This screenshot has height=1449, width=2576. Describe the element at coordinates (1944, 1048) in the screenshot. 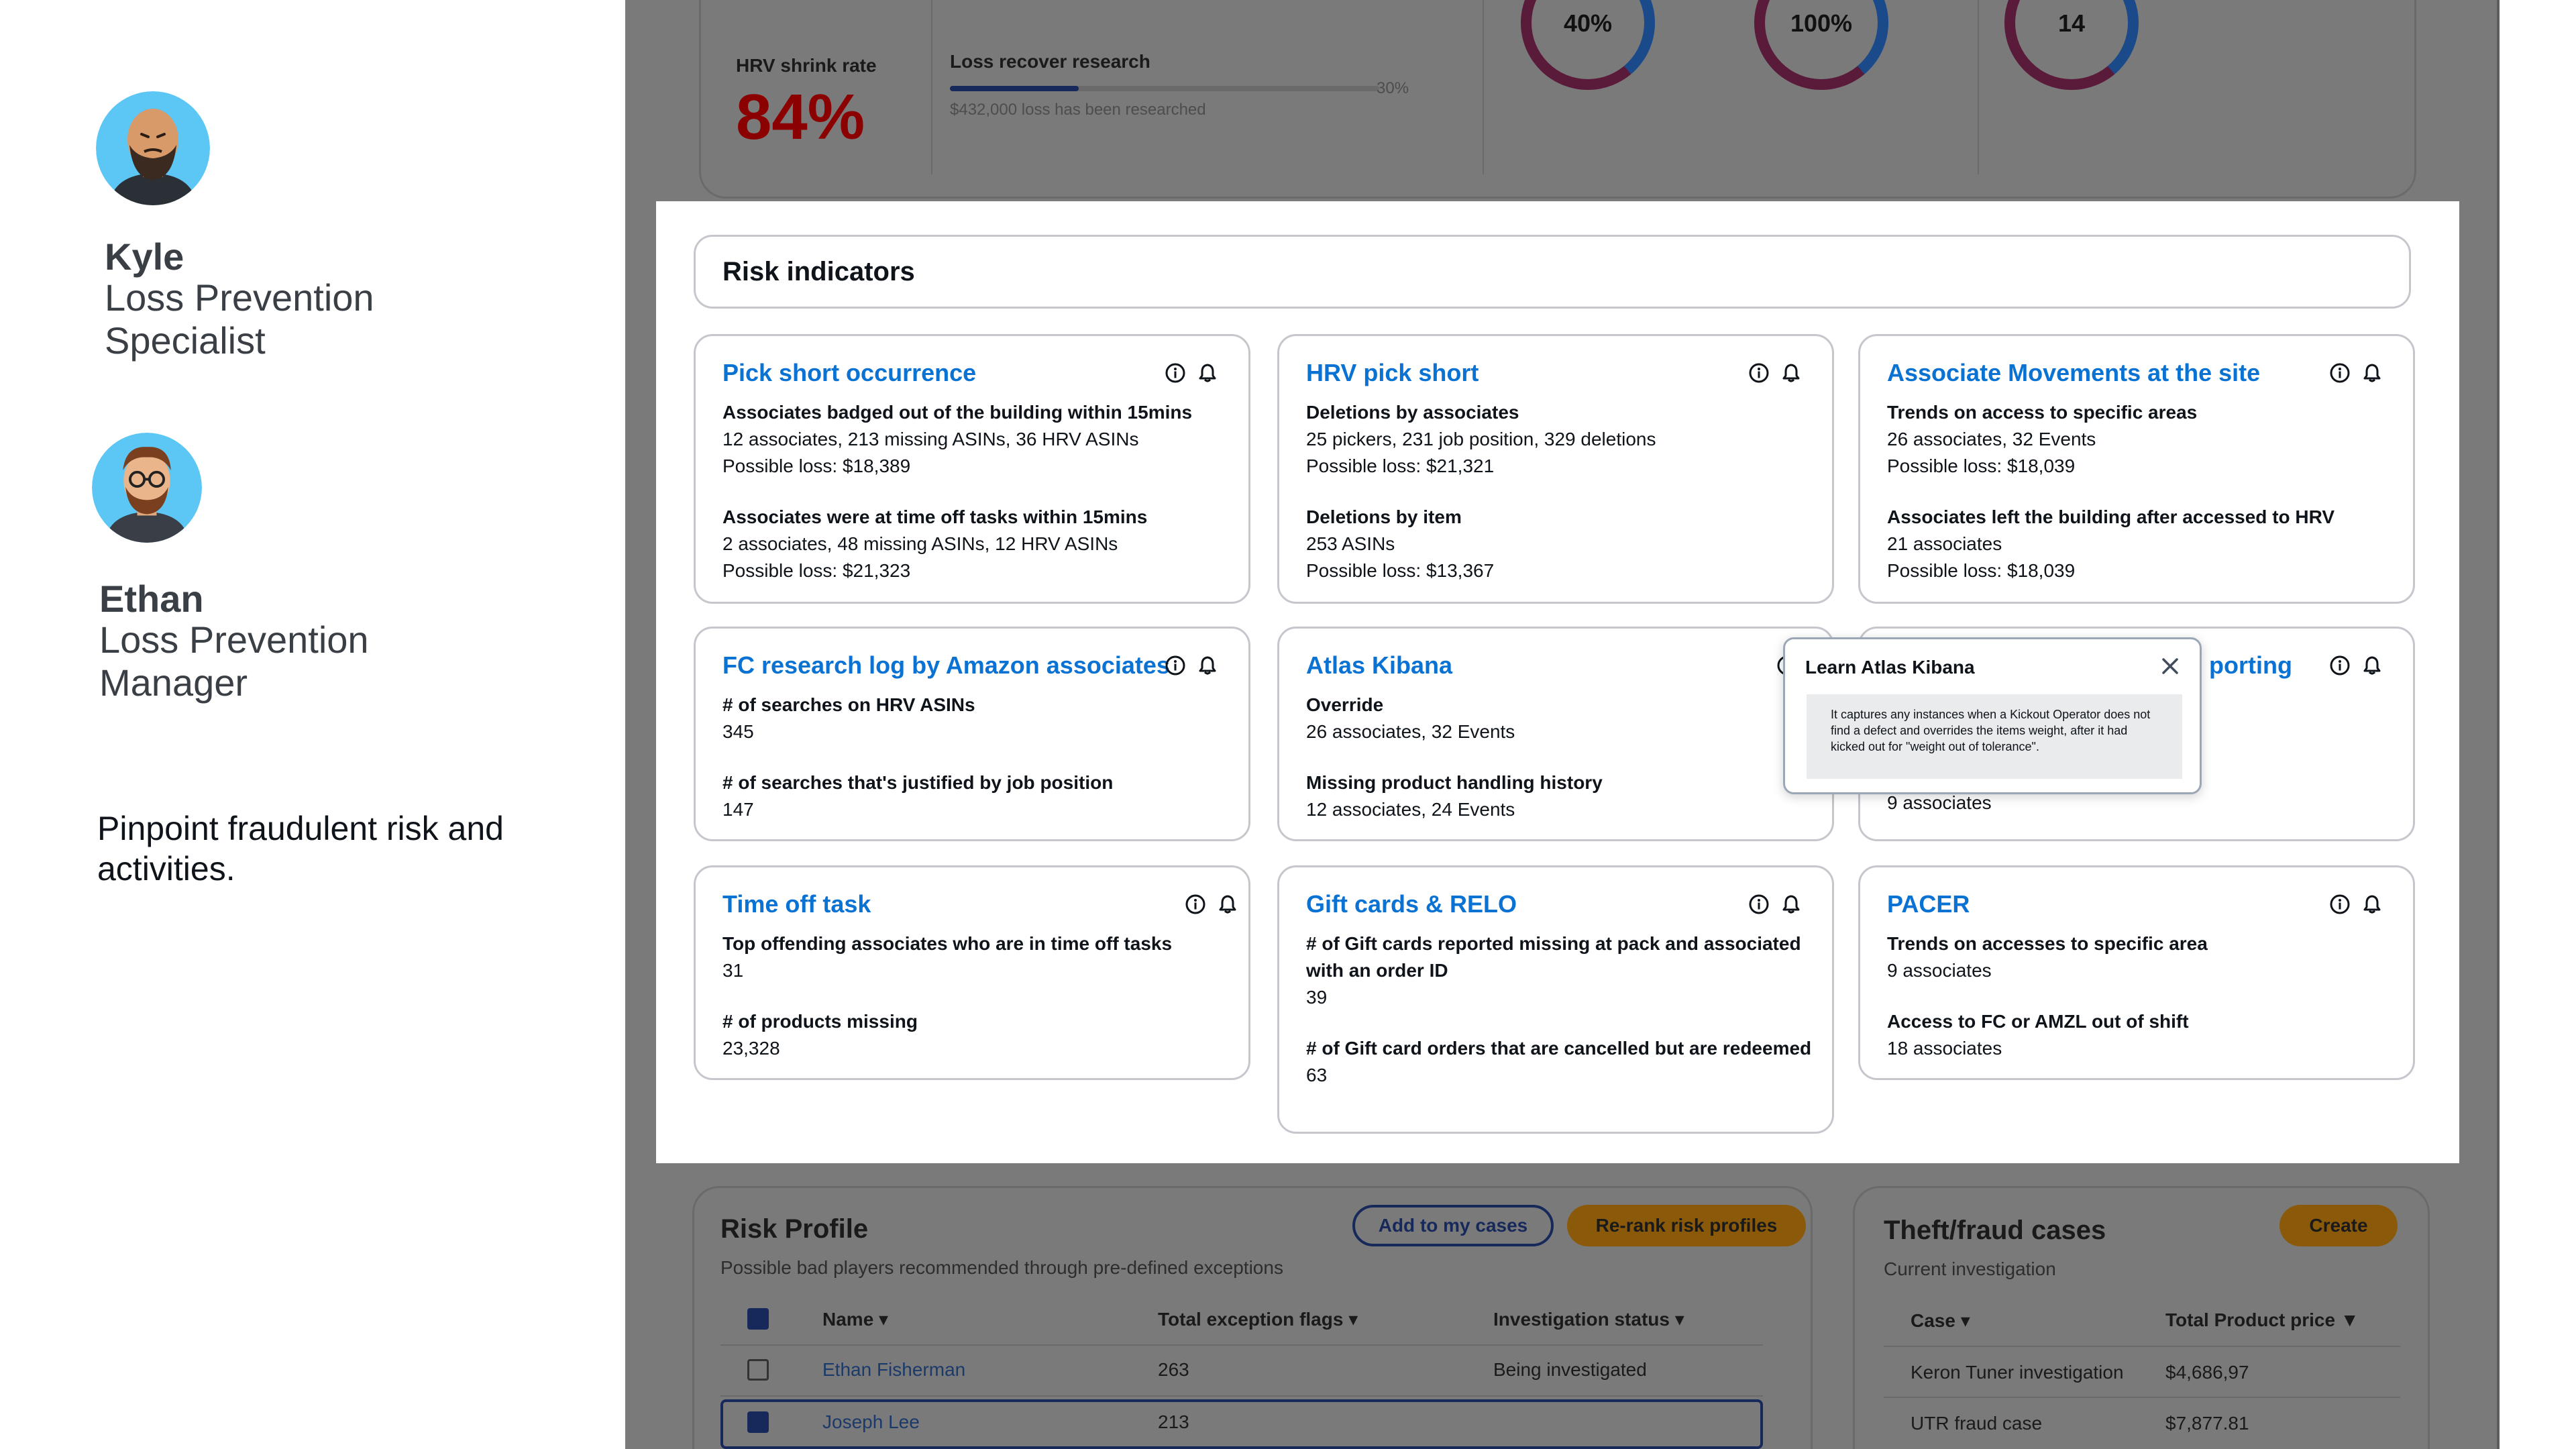

I see `section-line: 18 associates` at that location.